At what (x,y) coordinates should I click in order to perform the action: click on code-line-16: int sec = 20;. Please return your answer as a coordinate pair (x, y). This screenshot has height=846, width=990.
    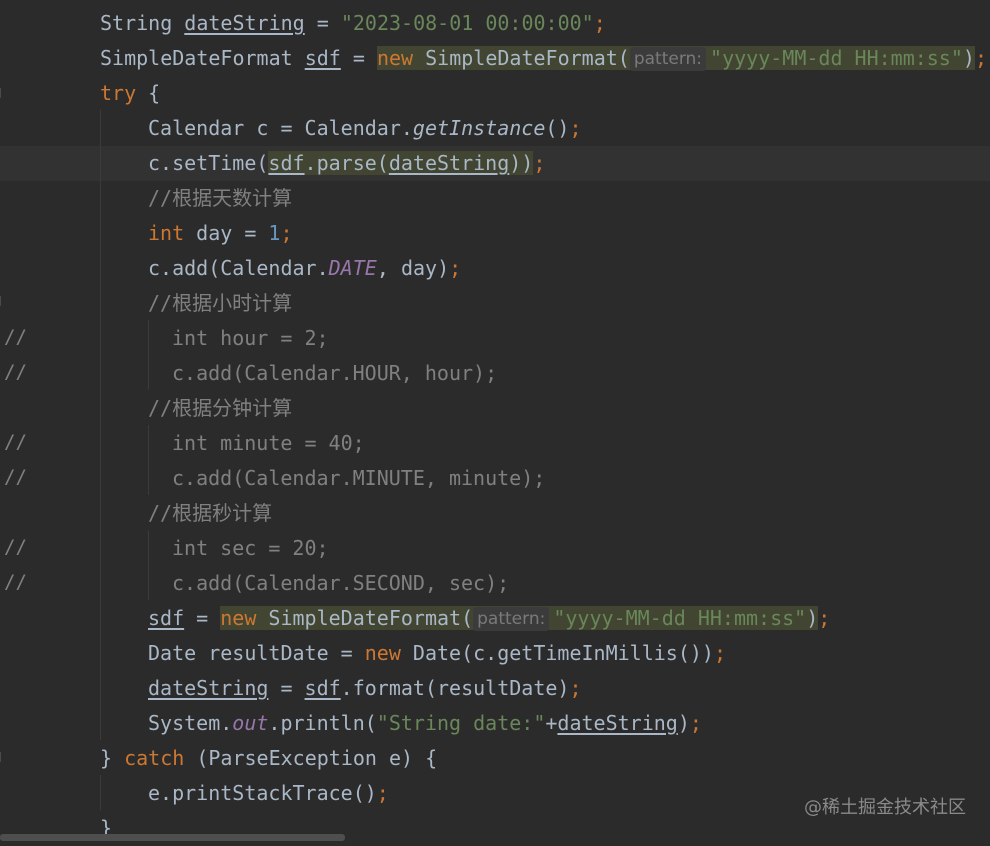
    Looking at the image, I should click on (250, 548).